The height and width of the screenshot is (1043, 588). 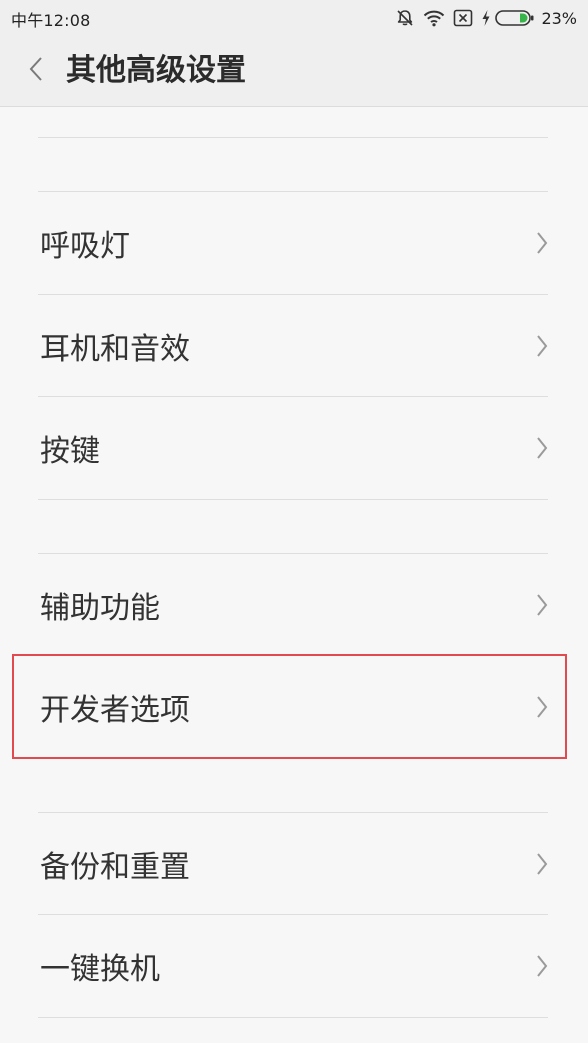 What do you see at coordinates (294, 18) in the screenshot?
I see `status-bar: 中午12:08 23%` at bounding box center [294, 18].